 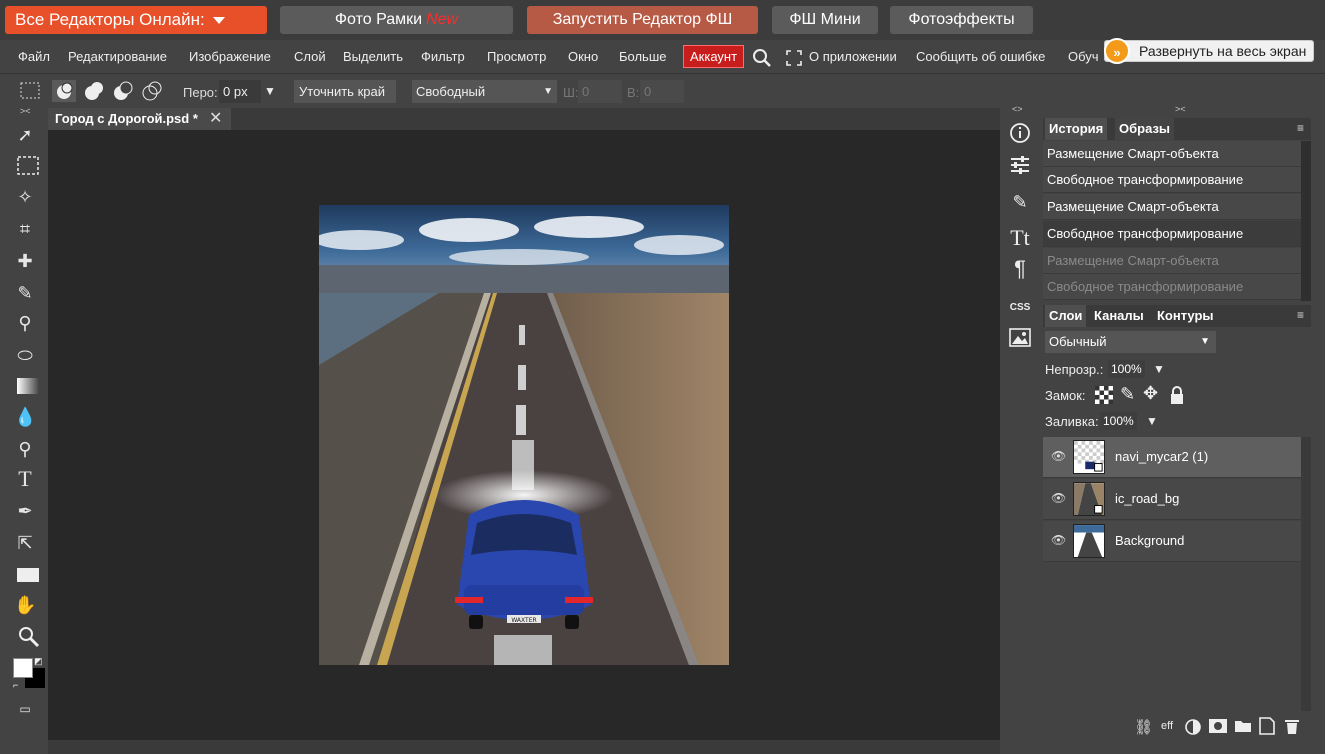 I want to click on fullscreen-icon, so click(x=794, y=58).